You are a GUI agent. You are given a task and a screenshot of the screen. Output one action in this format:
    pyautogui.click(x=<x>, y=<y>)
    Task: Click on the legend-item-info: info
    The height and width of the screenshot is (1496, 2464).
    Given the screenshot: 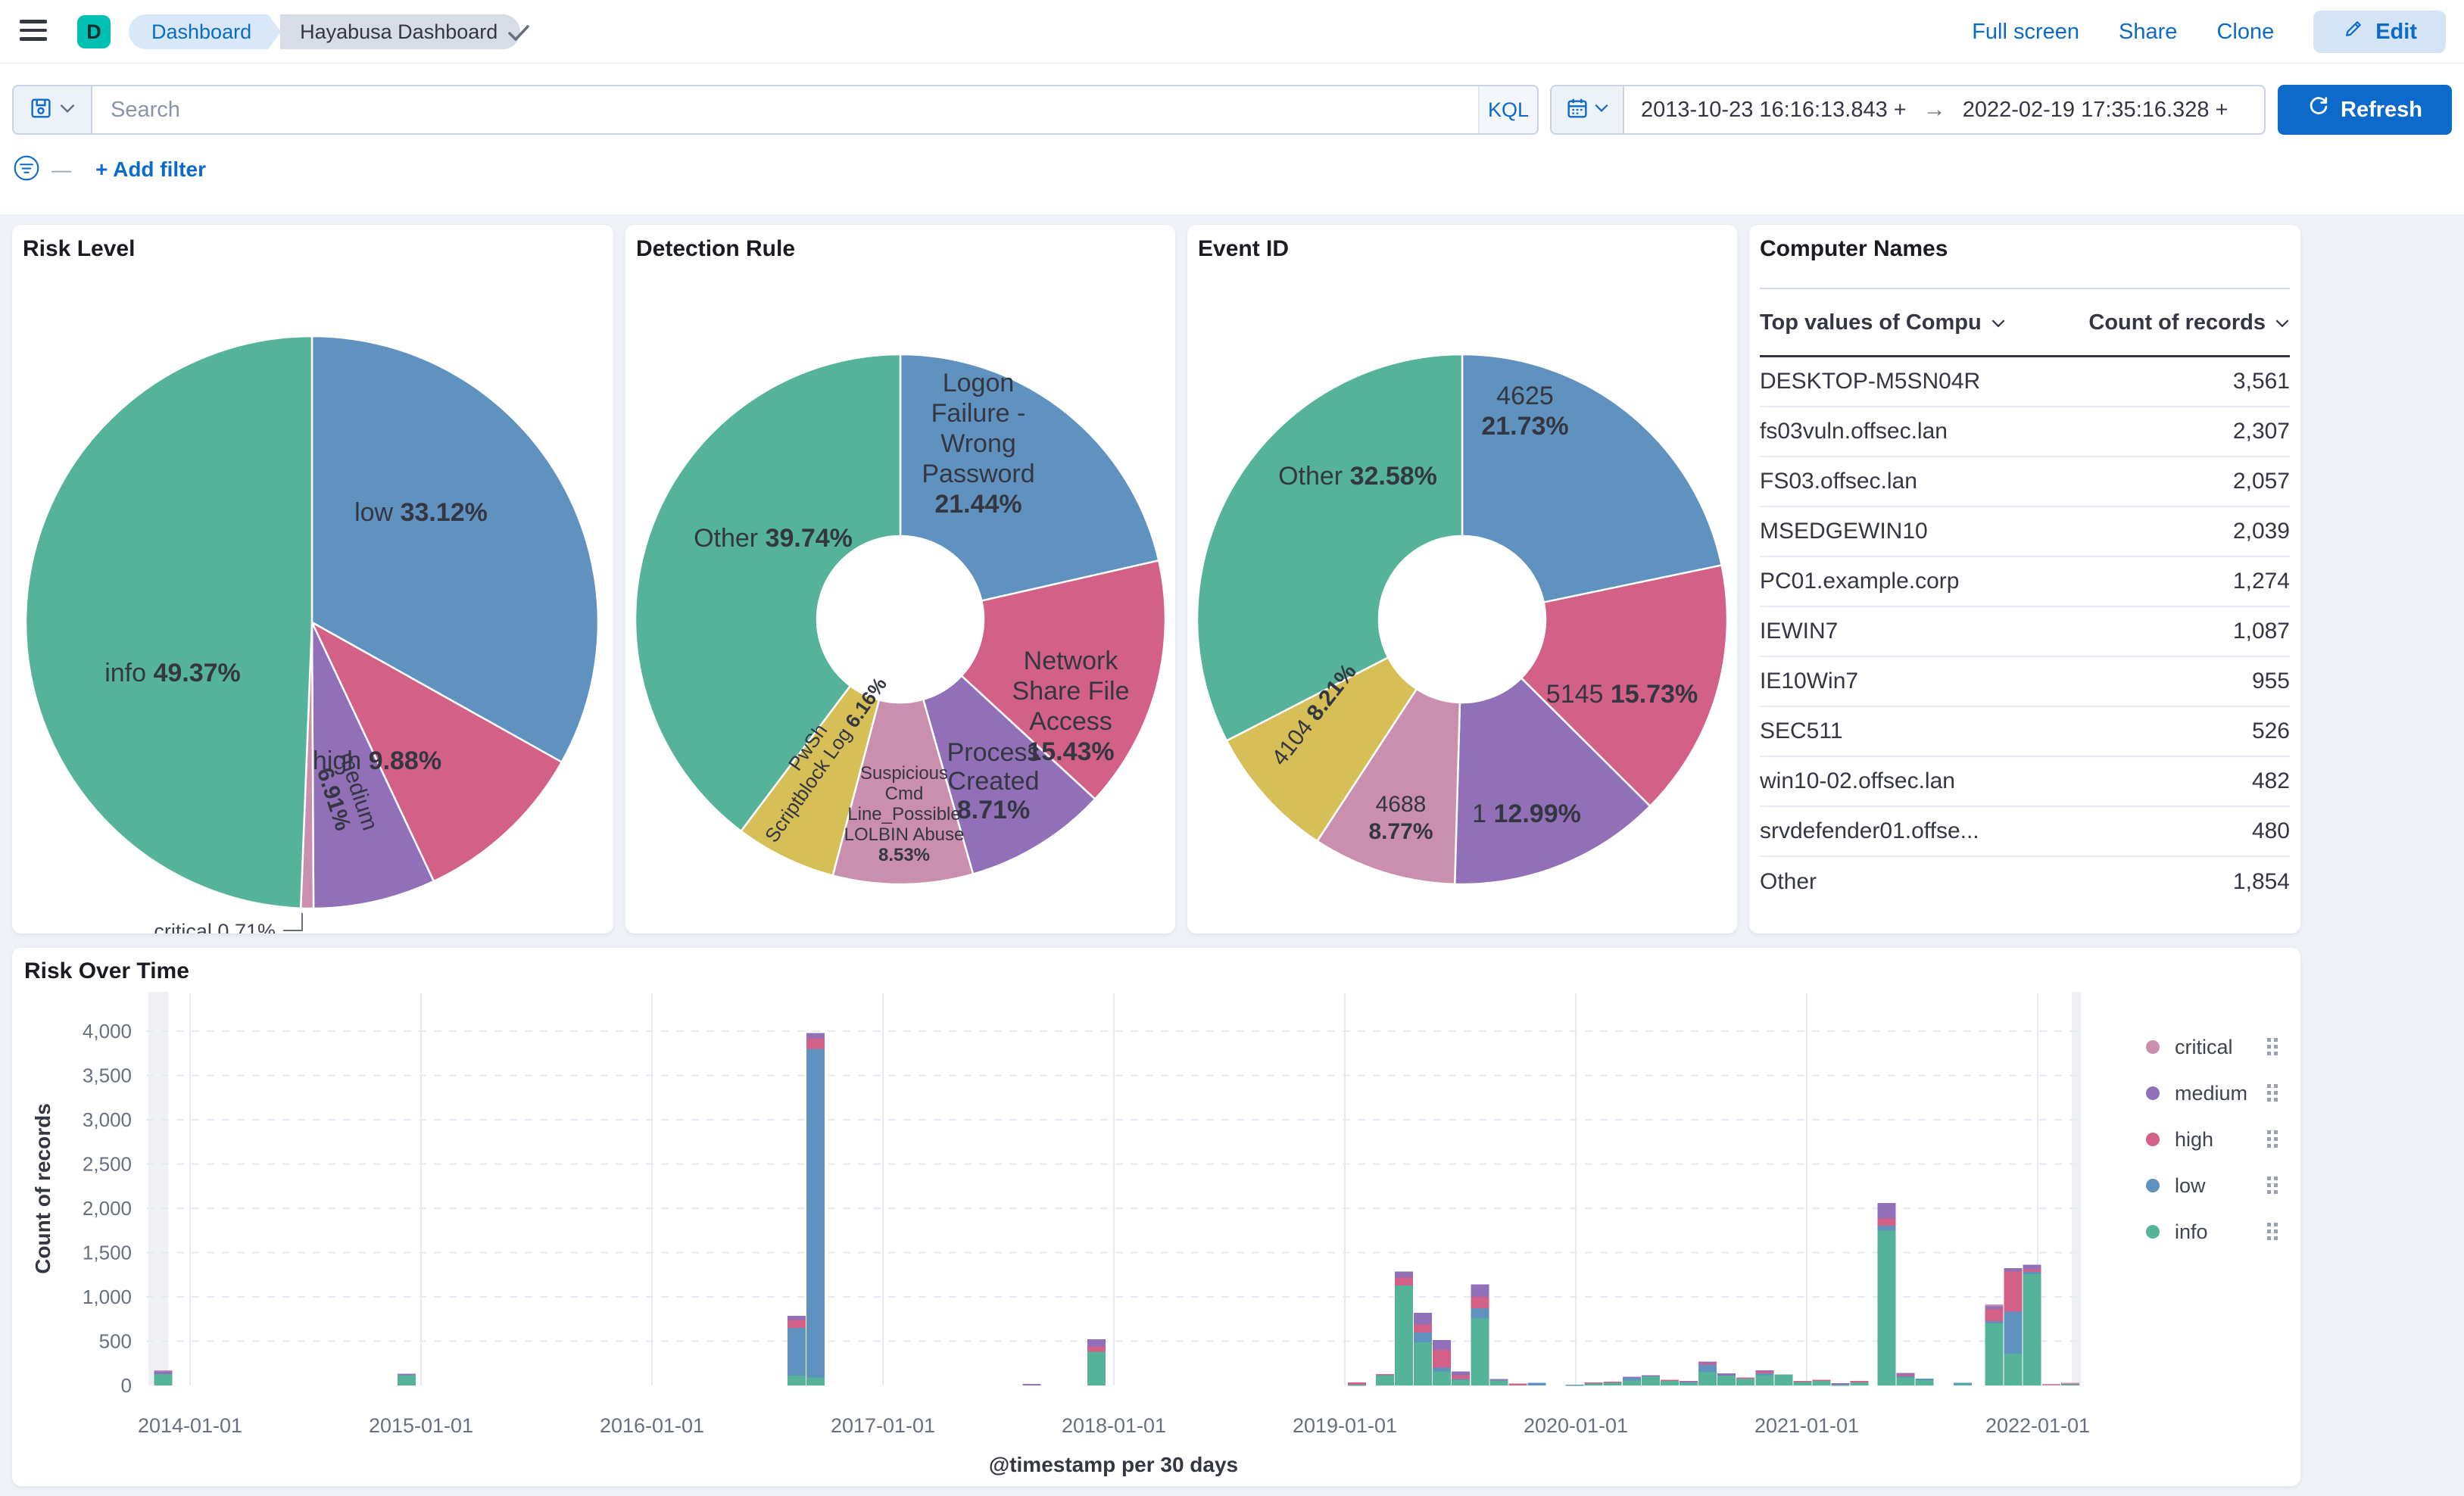 What is the action you would take?
    pyautogui.click(x=2212, y=1231)
    